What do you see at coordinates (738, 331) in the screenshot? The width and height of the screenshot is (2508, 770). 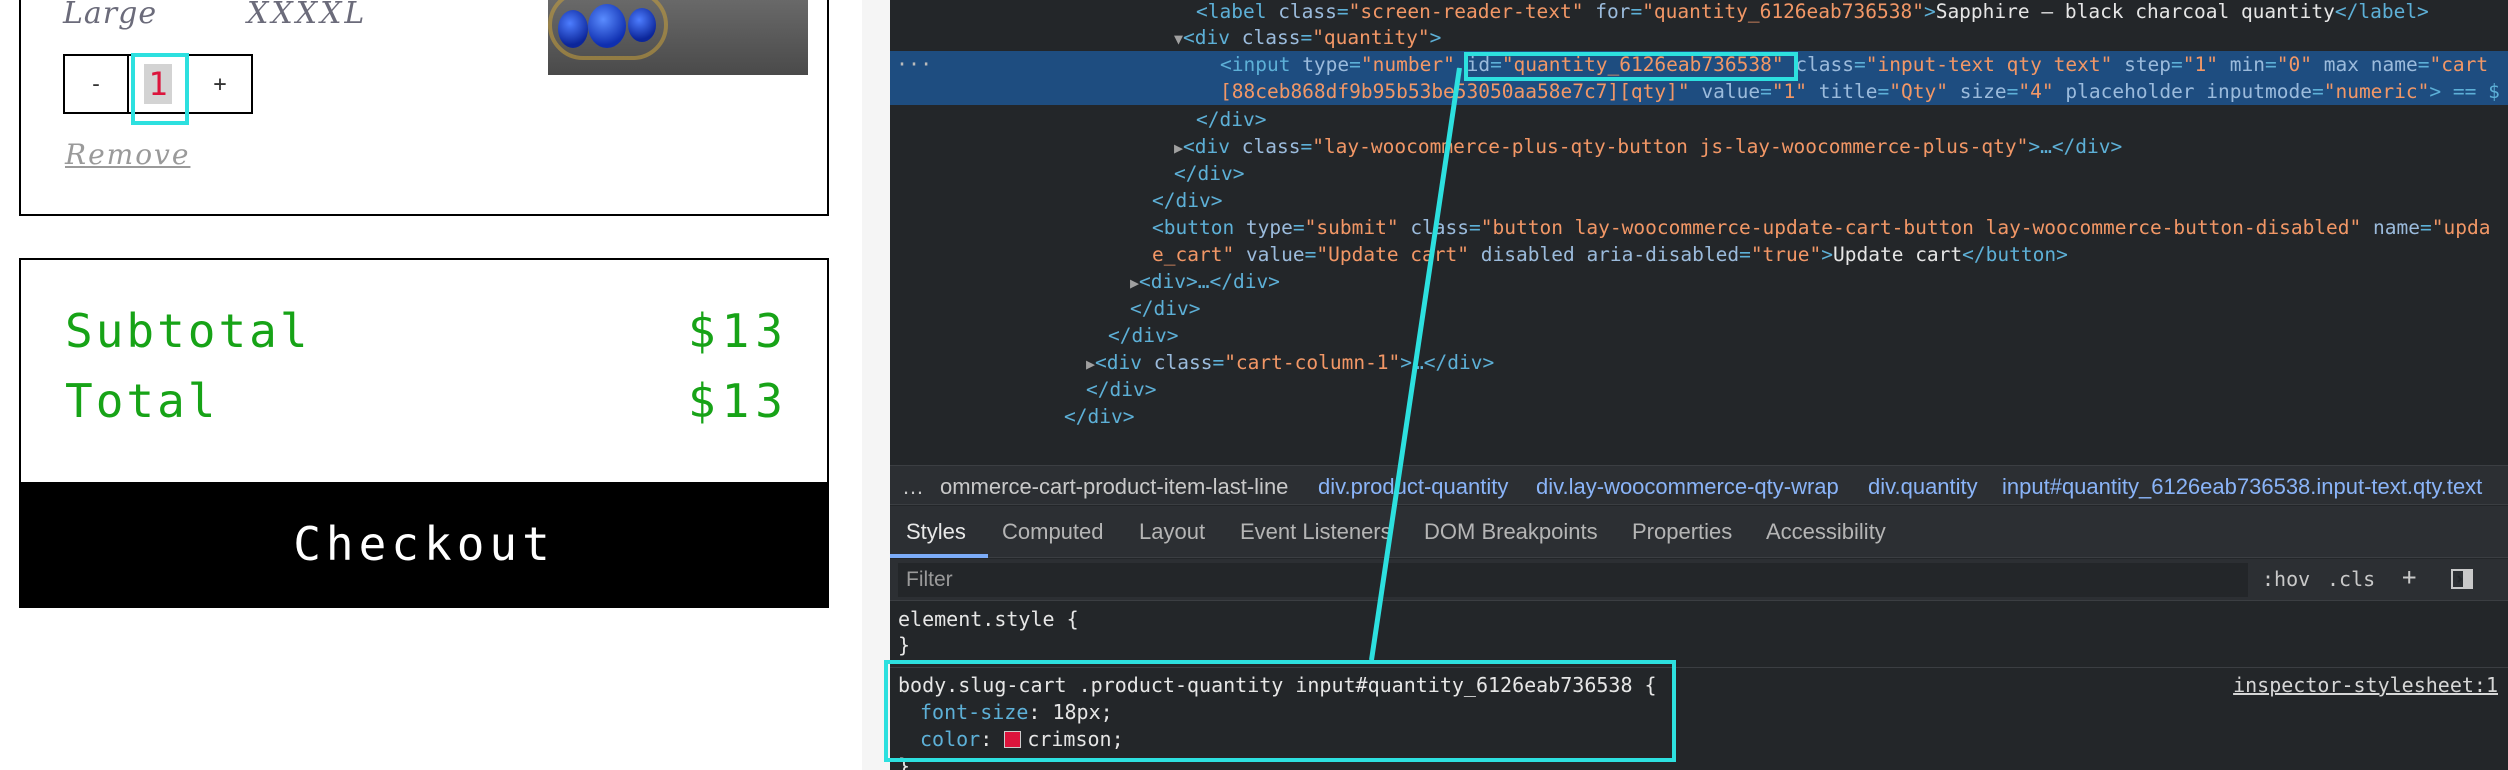 I see `subtotal-value: $13` at bounding box center [738, 331].